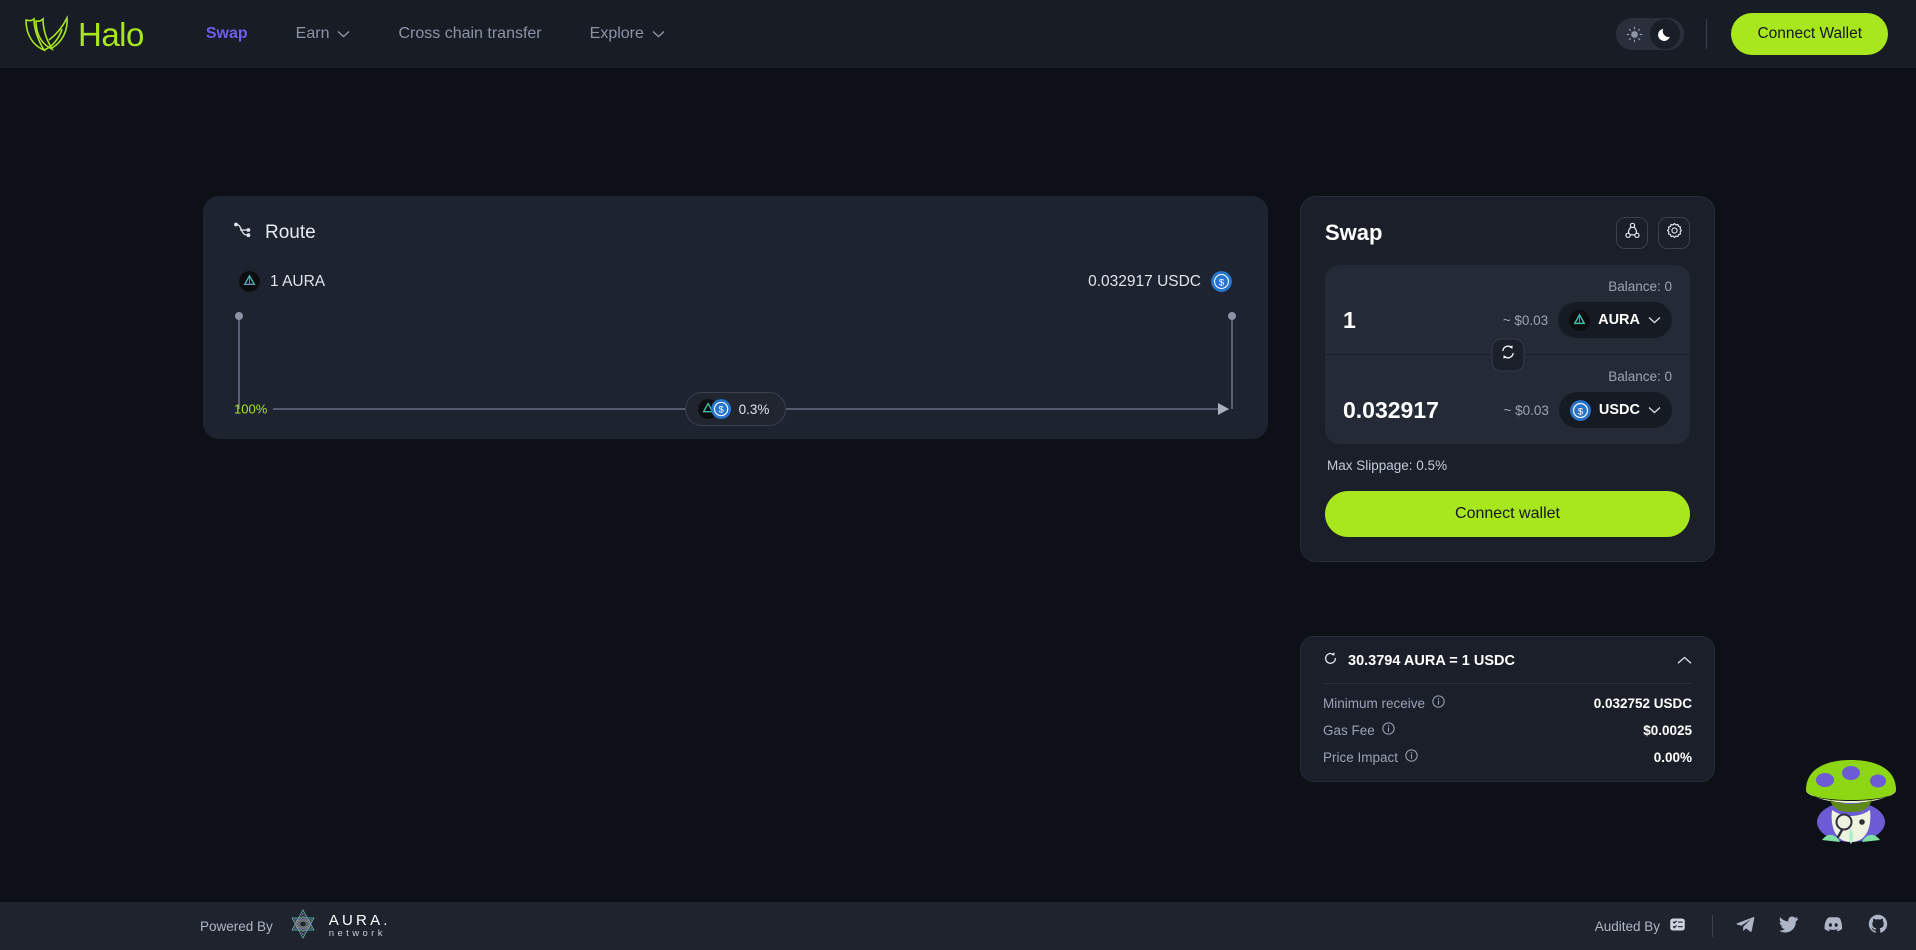  I want to click on share-route-button, so click(1632, 233).